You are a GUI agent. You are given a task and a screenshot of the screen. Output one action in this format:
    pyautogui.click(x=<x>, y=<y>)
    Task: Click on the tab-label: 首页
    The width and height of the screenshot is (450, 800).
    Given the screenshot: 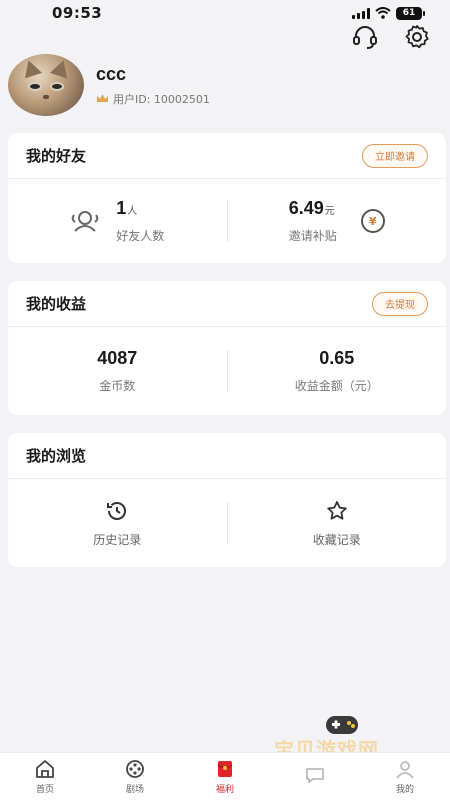 What is the action you would take?
    pyautogui.click(x=44, y=789)
    